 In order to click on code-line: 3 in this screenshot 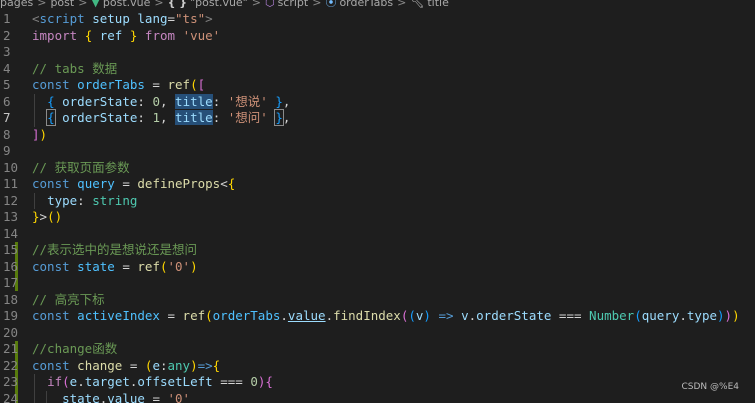, I will do `click(377, 52)`.